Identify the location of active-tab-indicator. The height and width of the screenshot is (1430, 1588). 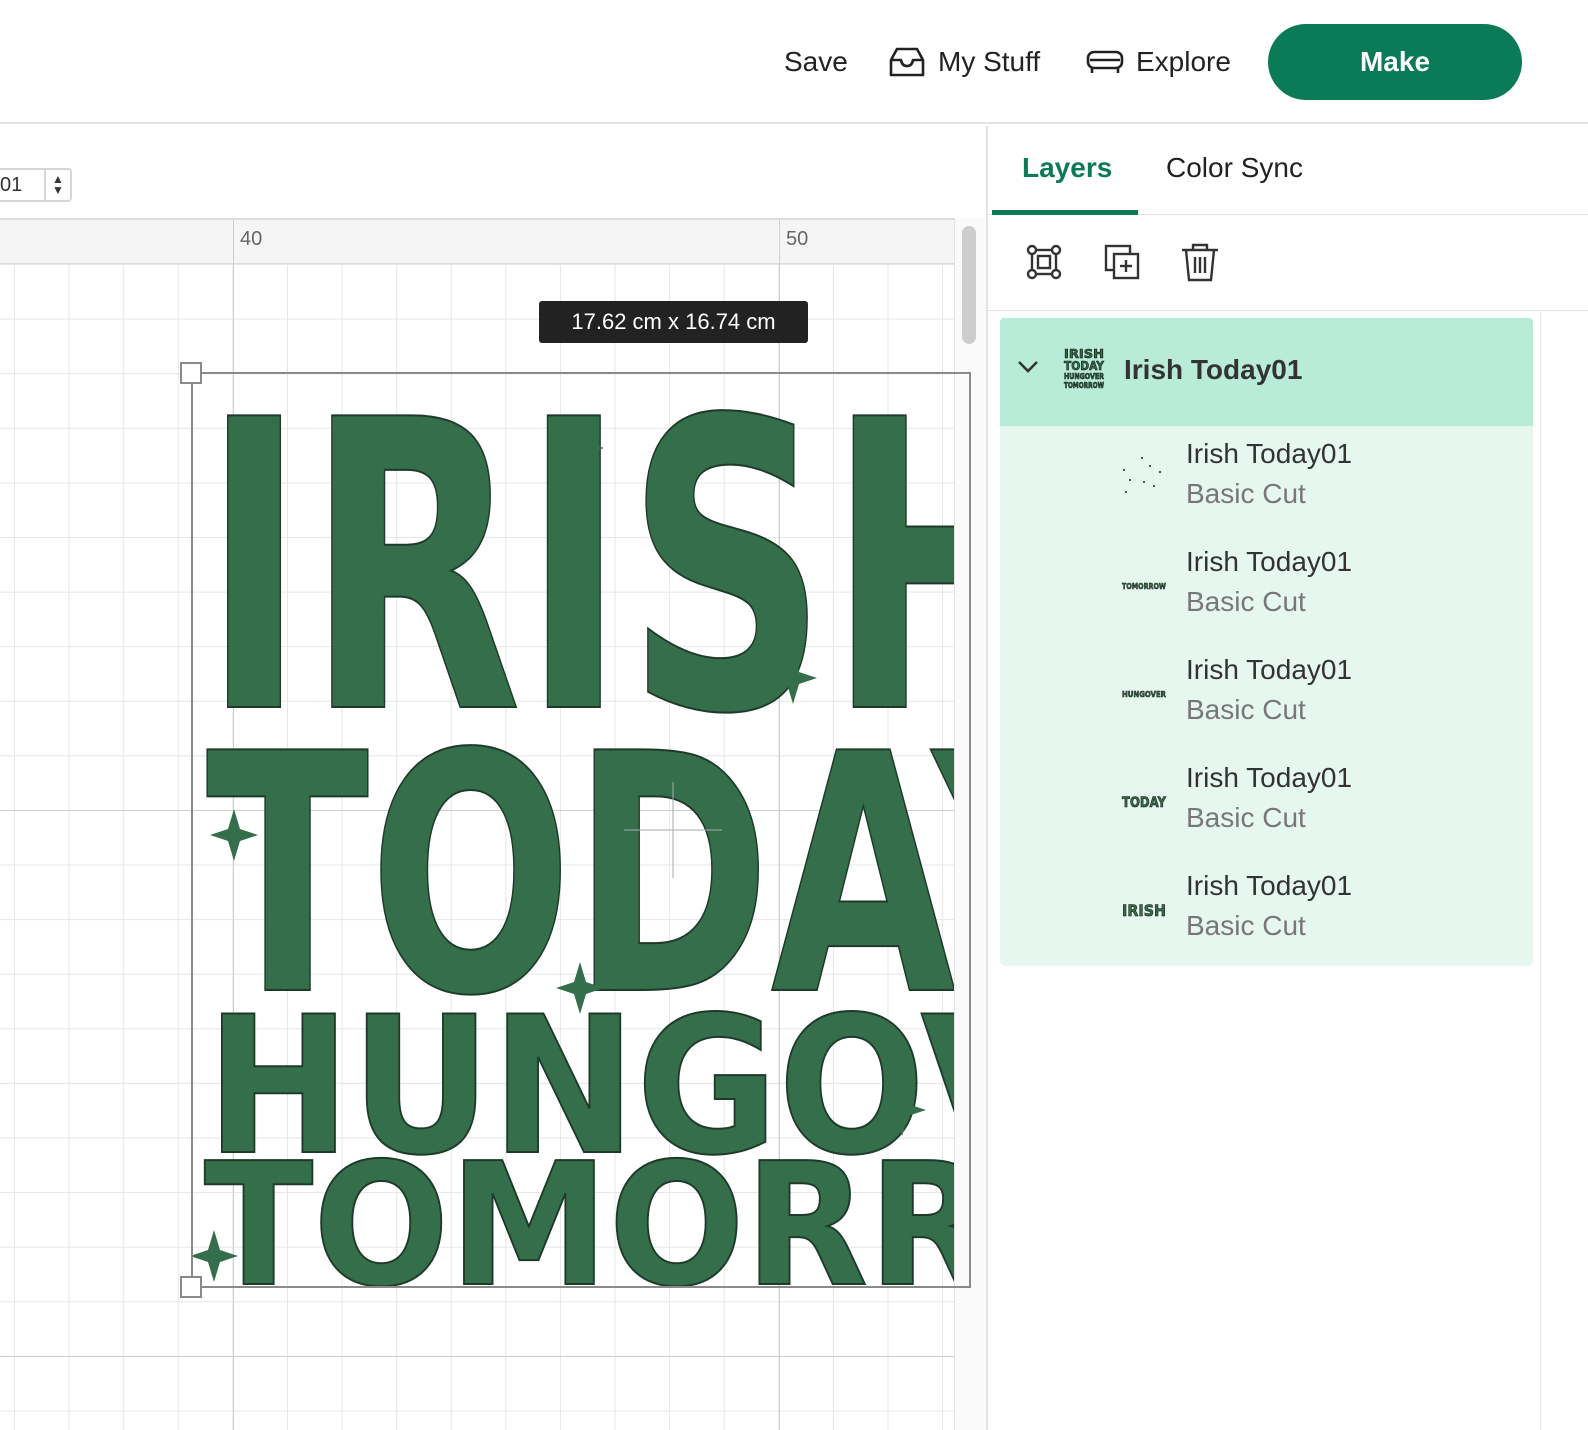
(1065, 212).